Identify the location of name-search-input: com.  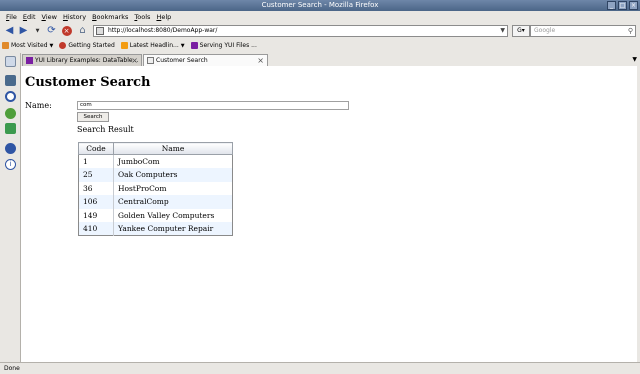
(213, 105).